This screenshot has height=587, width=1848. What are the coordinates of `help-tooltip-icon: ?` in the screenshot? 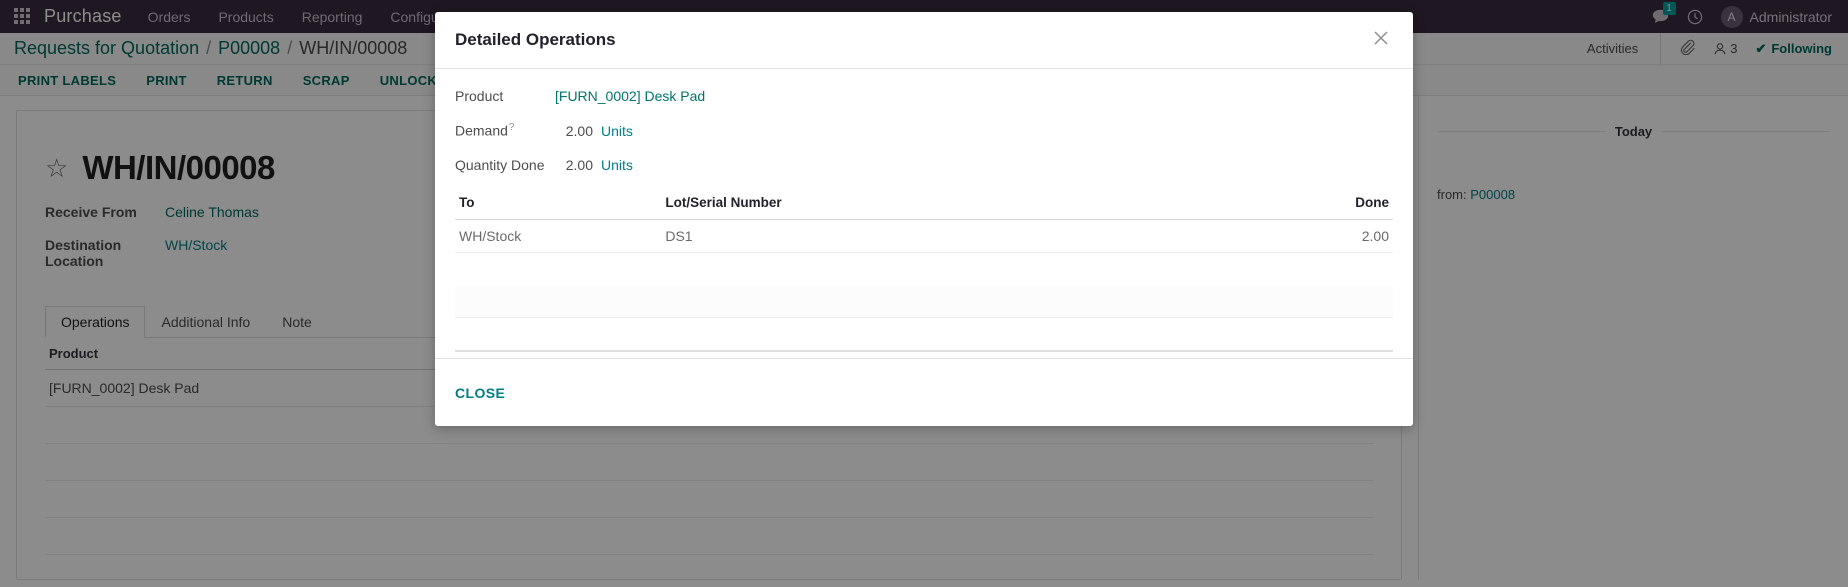 It's located at (512, 127).